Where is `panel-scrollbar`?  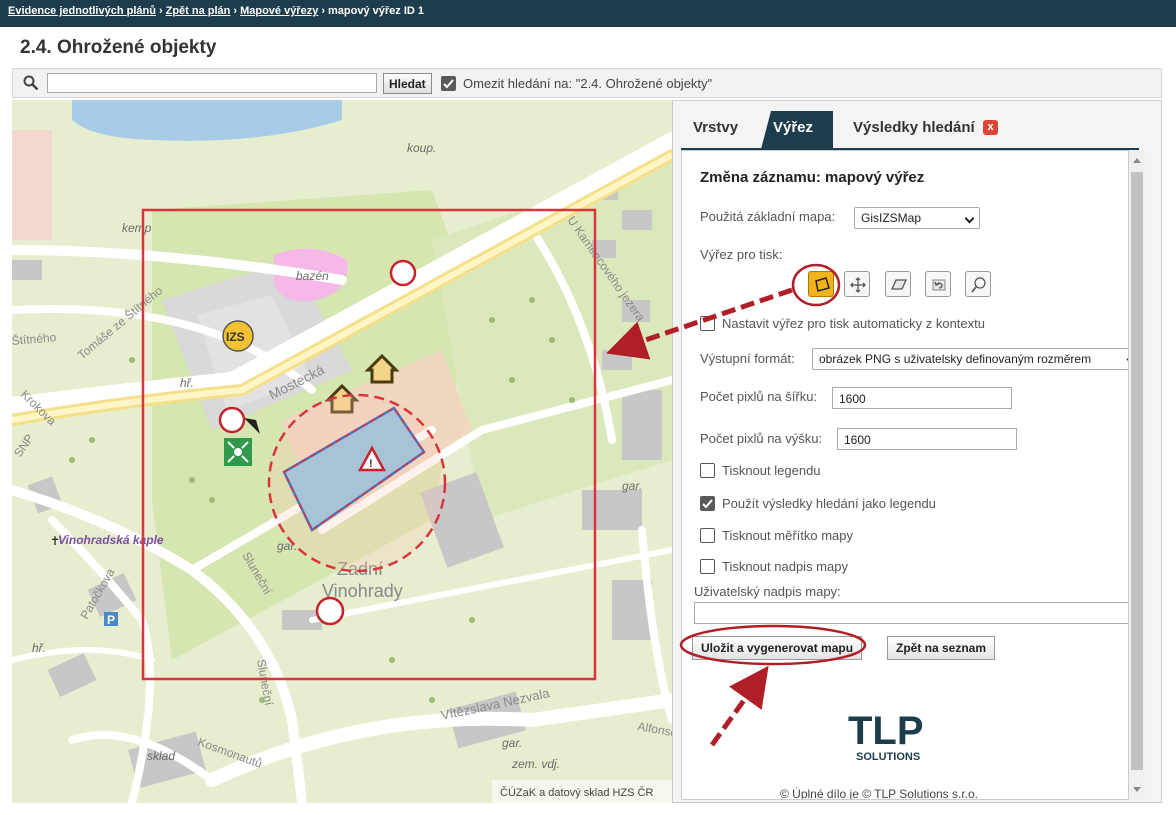
panel-scrollbar is located at coordinates (1137, 475).